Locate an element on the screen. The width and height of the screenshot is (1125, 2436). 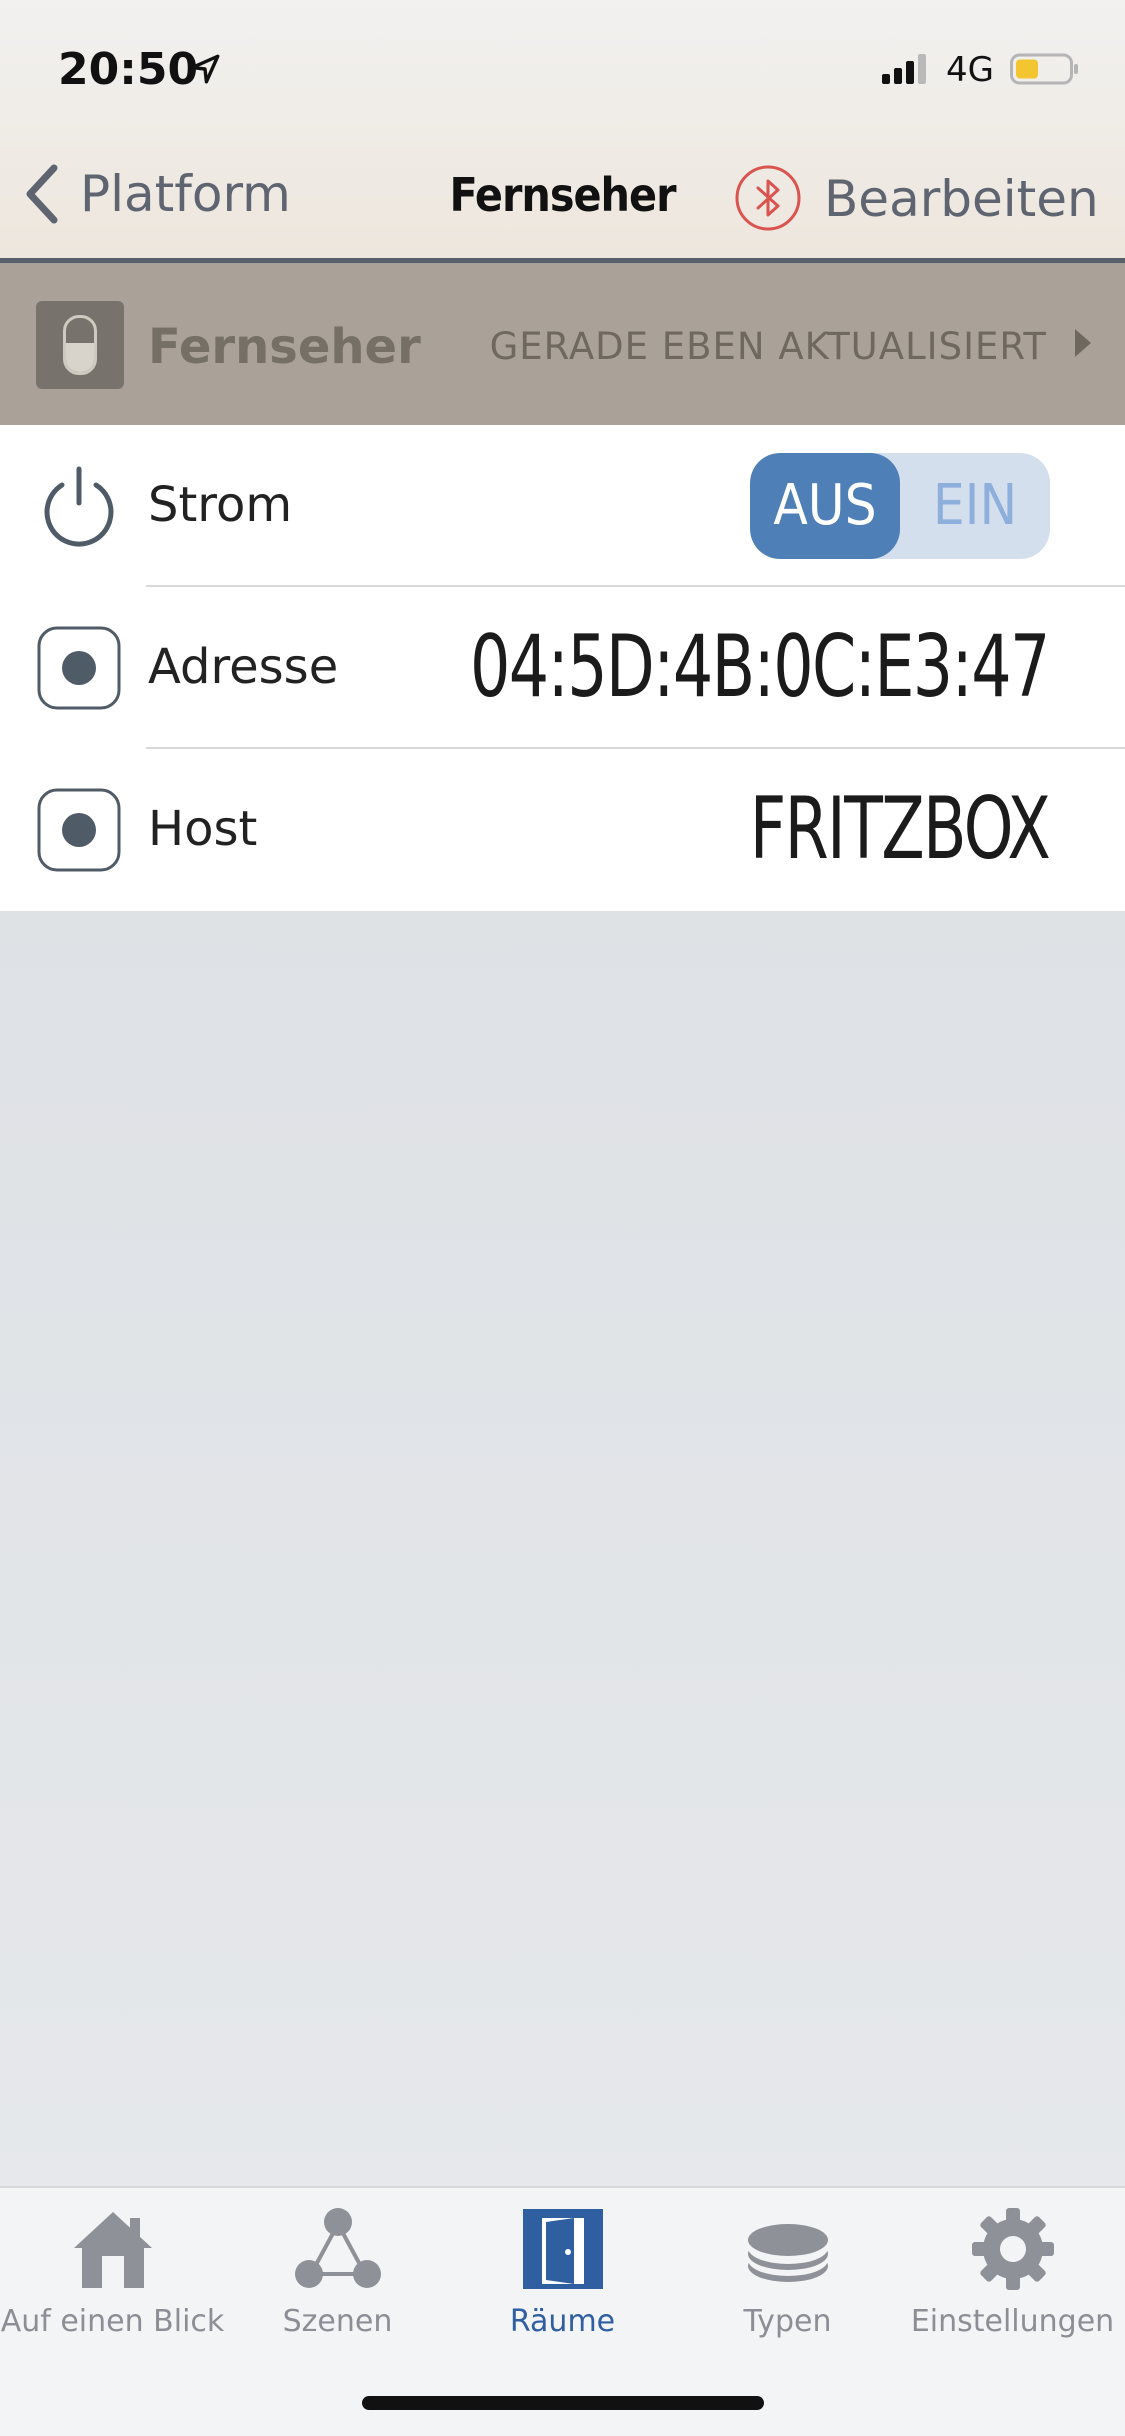
row-label: Adresse is located at coordinates (243, 667).